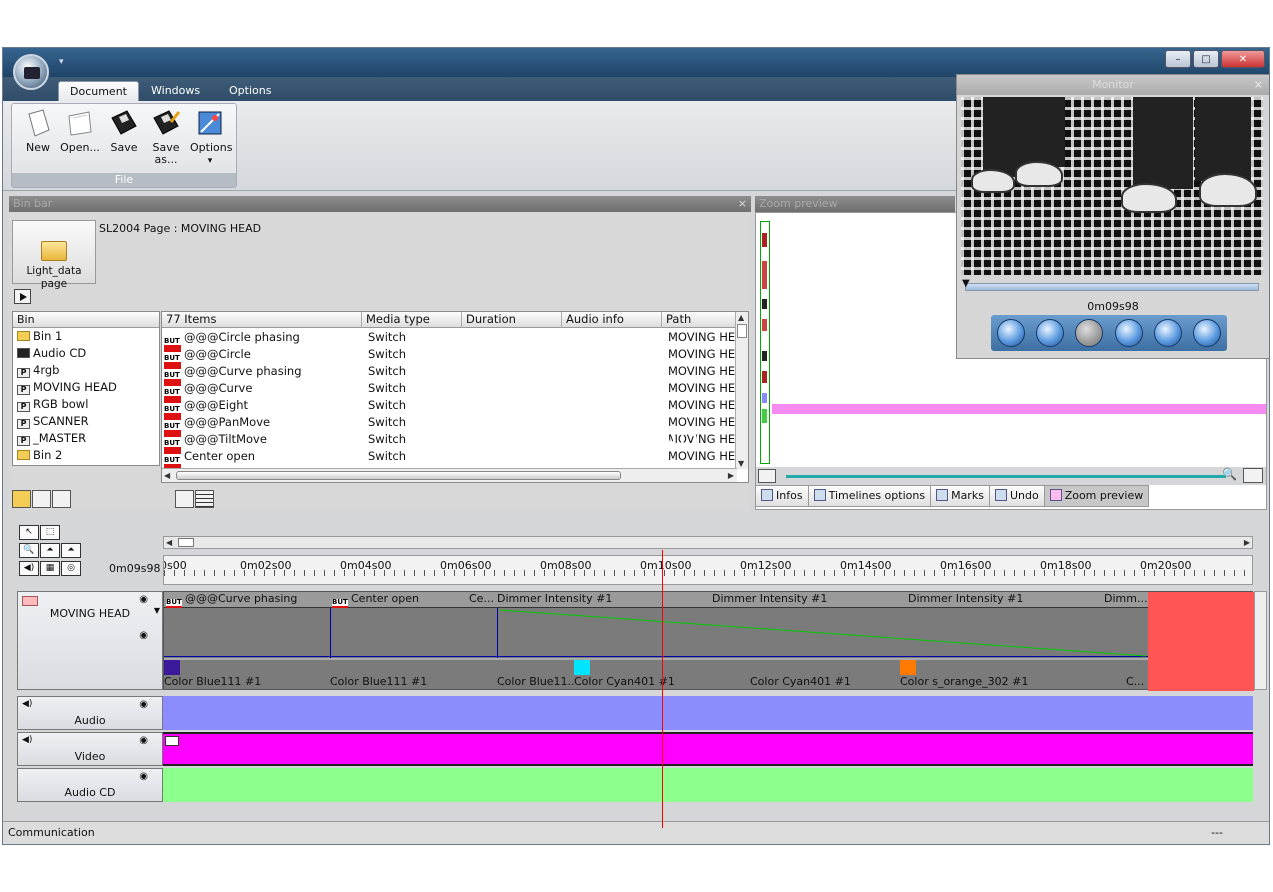  I want to click on bin-tree-item: P 4rgb, so click(86, 370).